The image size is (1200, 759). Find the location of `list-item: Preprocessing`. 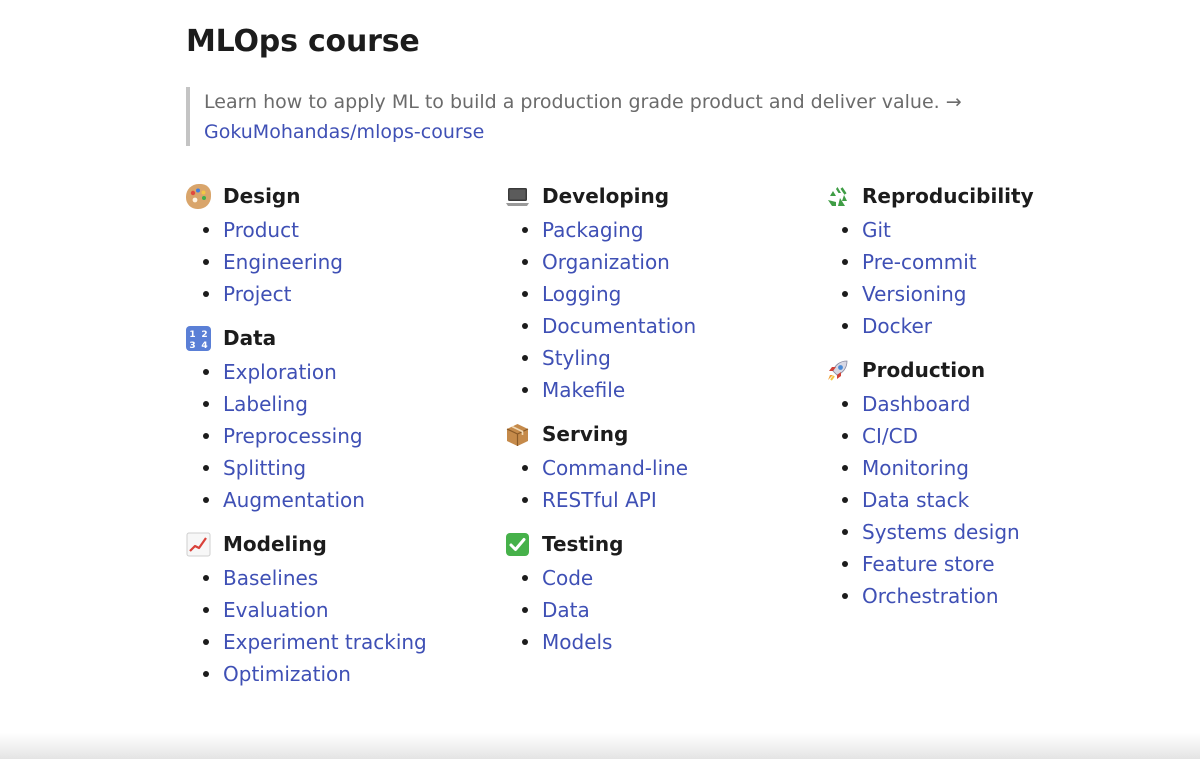

list-item: Preprocessing is located at coordinates (336, 436).